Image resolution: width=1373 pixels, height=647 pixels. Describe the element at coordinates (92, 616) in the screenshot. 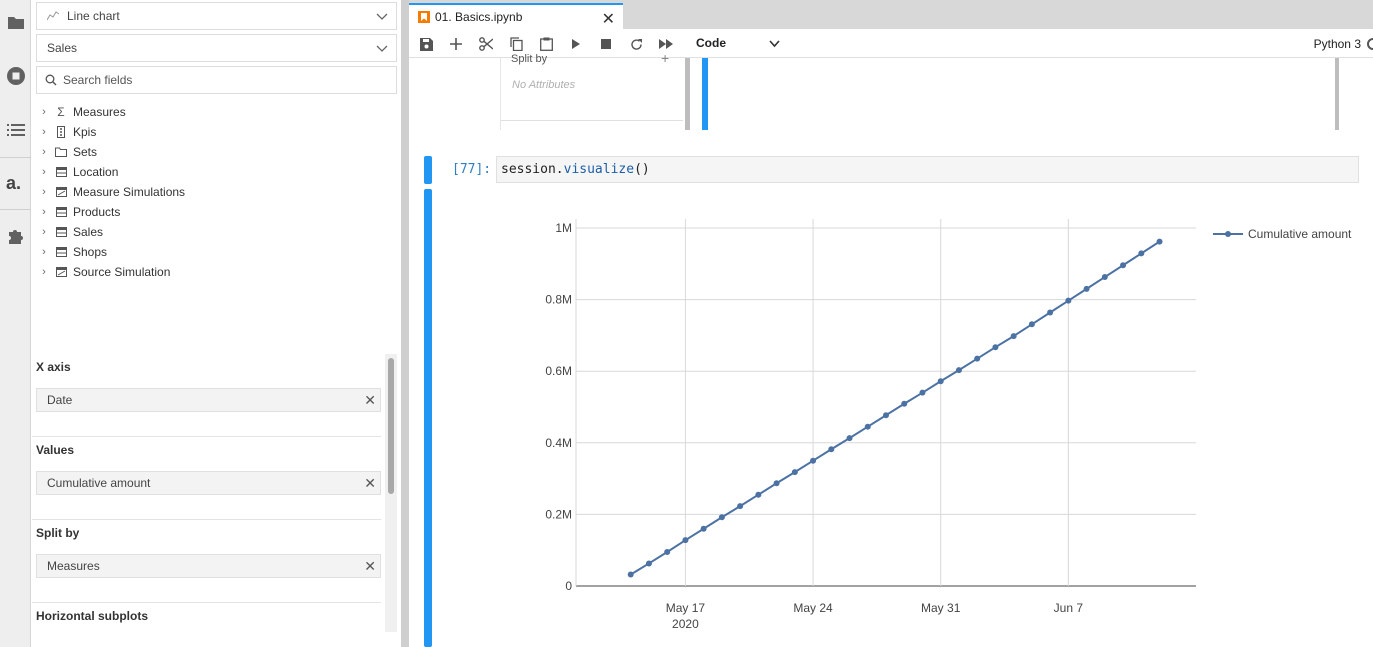

I see `horizontal-subplots-title: Horizontal subplots` at that location.